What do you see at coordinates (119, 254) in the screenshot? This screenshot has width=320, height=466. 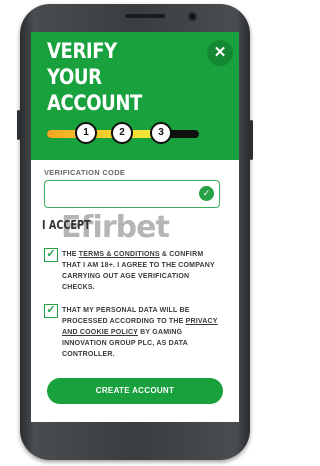 I see `terms-link: TERMS & CONDITIONS` at bounding box center [119, 254].